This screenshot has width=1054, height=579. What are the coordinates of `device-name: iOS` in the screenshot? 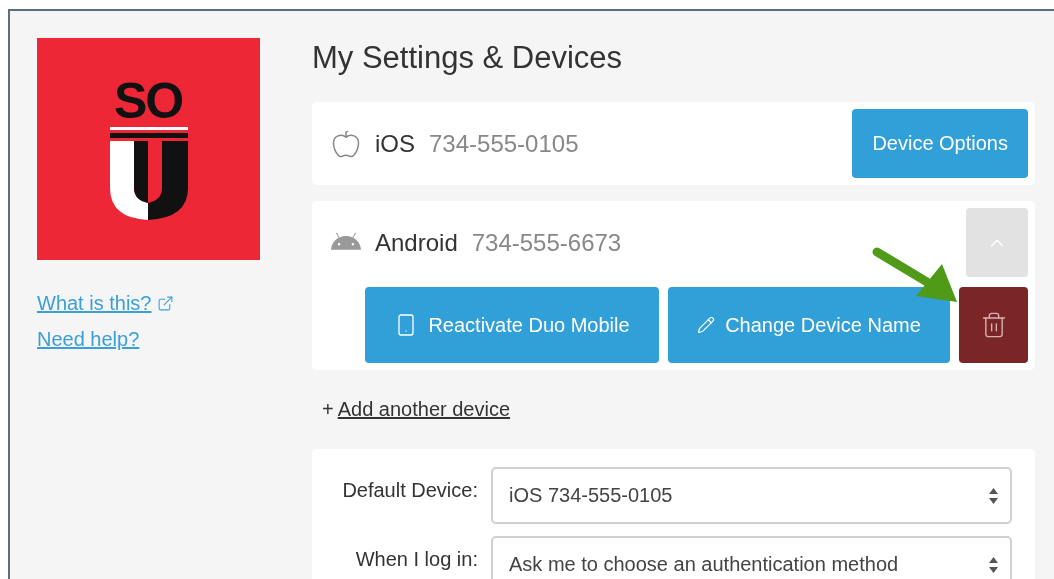 It's located at (395, 143).